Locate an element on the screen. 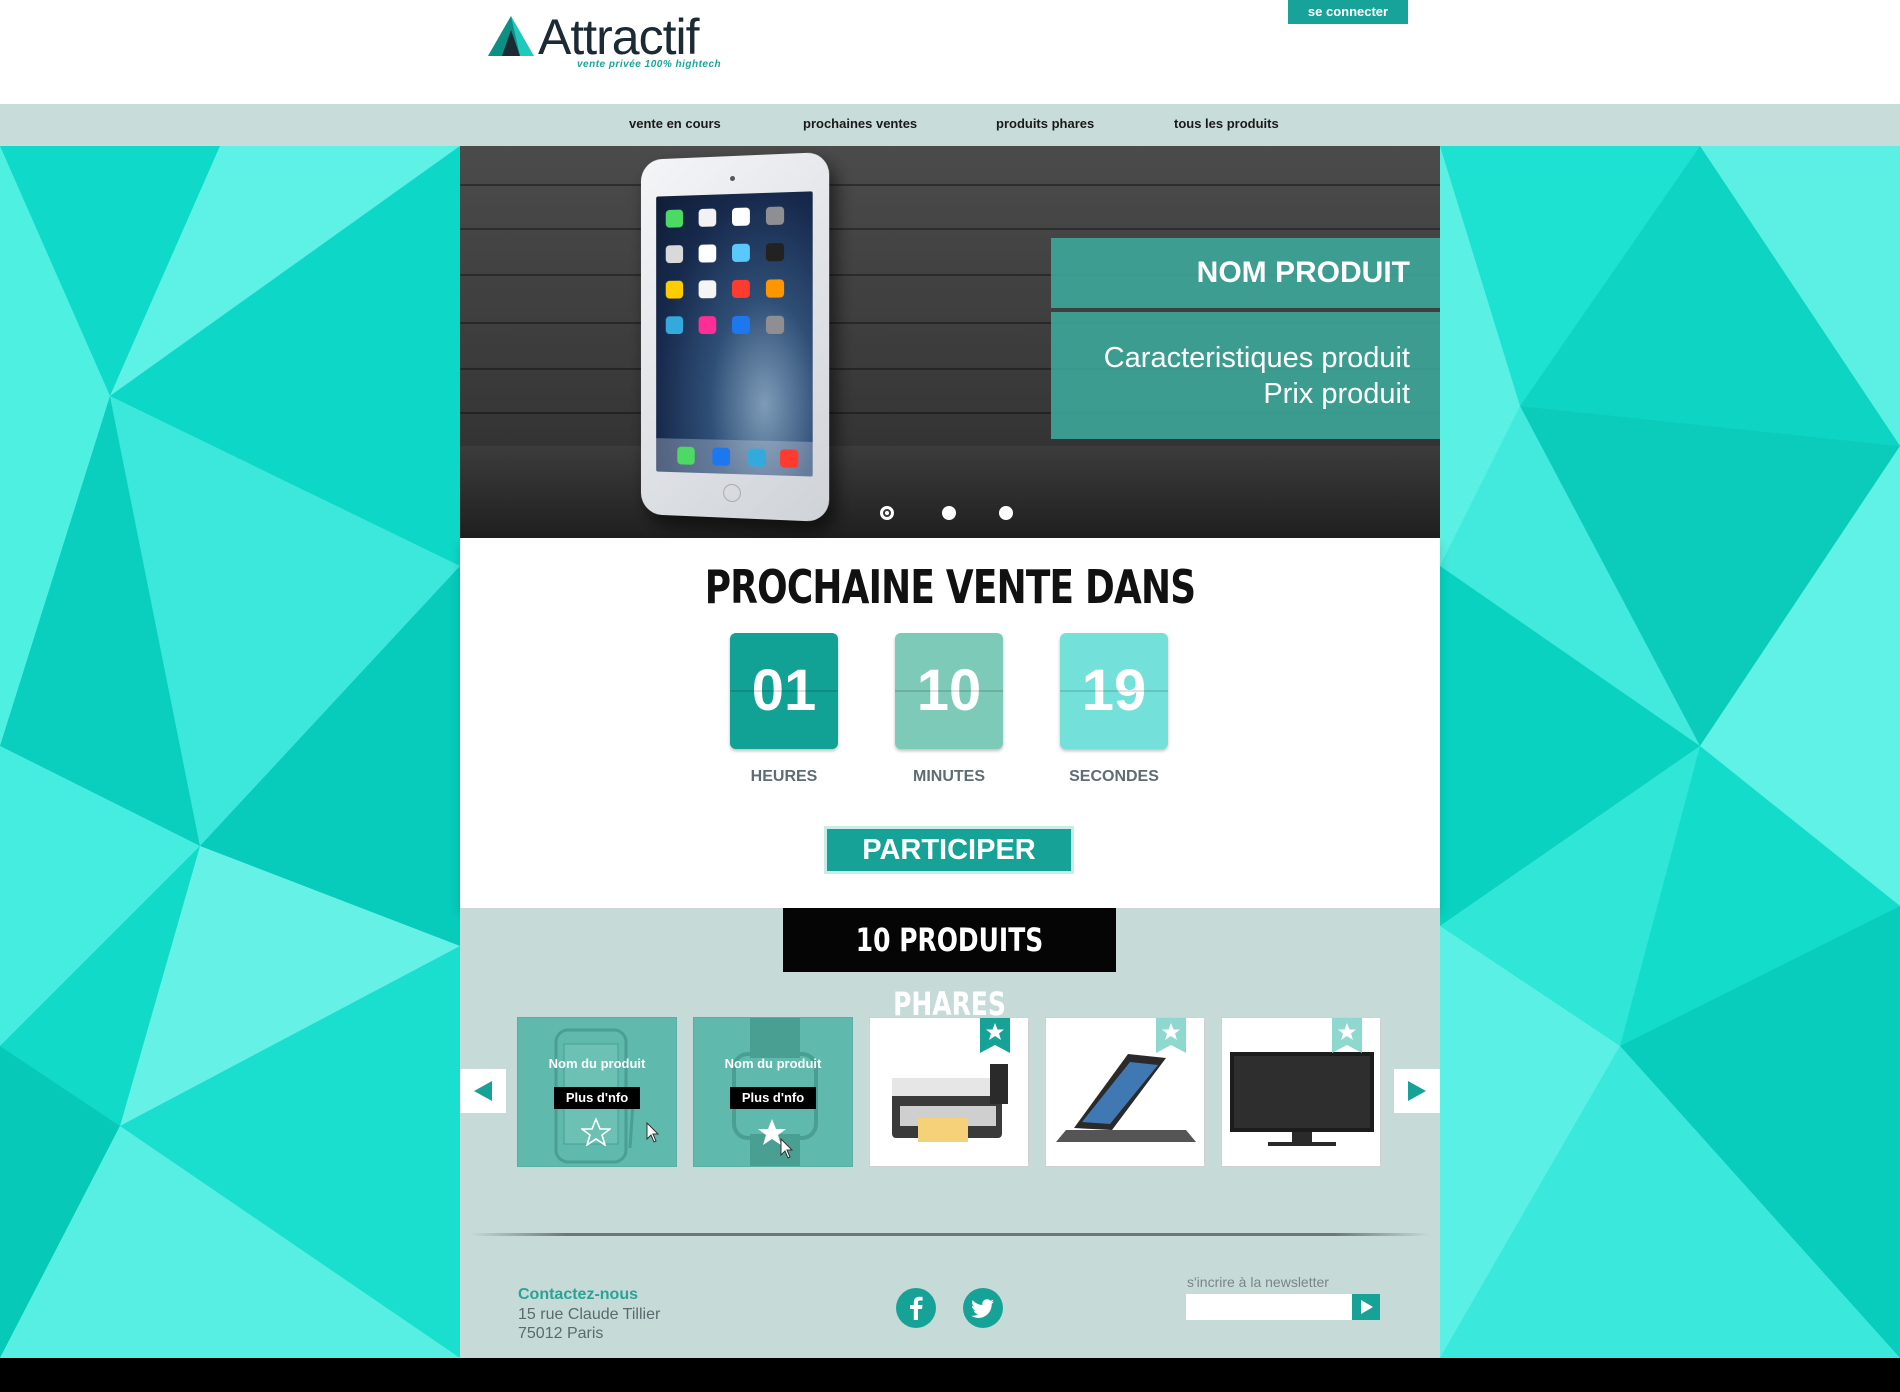 This screenshot has width=1900, height=1392. nav-item-vente-en-cours: vente en cours is located at coordinates (675, 125).